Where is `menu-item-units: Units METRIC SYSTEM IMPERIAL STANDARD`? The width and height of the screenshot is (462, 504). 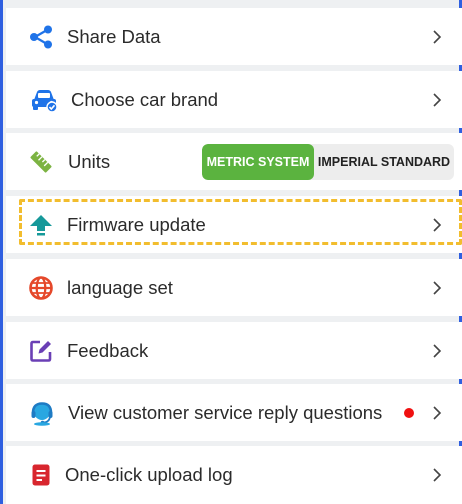
menu-item-units: Units METRIC SYSTEM IMPERIAL STANDARD is located at coordinates (234, 161).